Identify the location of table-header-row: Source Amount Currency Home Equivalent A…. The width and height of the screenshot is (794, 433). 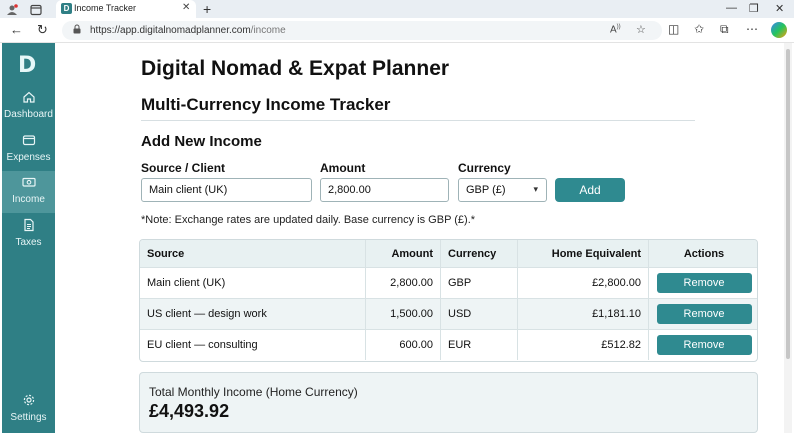
(448, 253).